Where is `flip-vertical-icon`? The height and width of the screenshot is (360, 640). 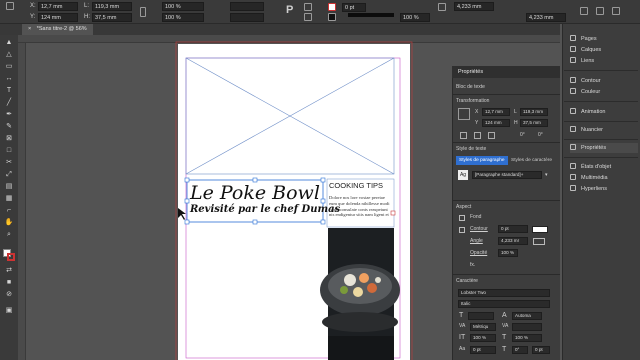
flip-vertical-icon is located at coordinates (491, 135).